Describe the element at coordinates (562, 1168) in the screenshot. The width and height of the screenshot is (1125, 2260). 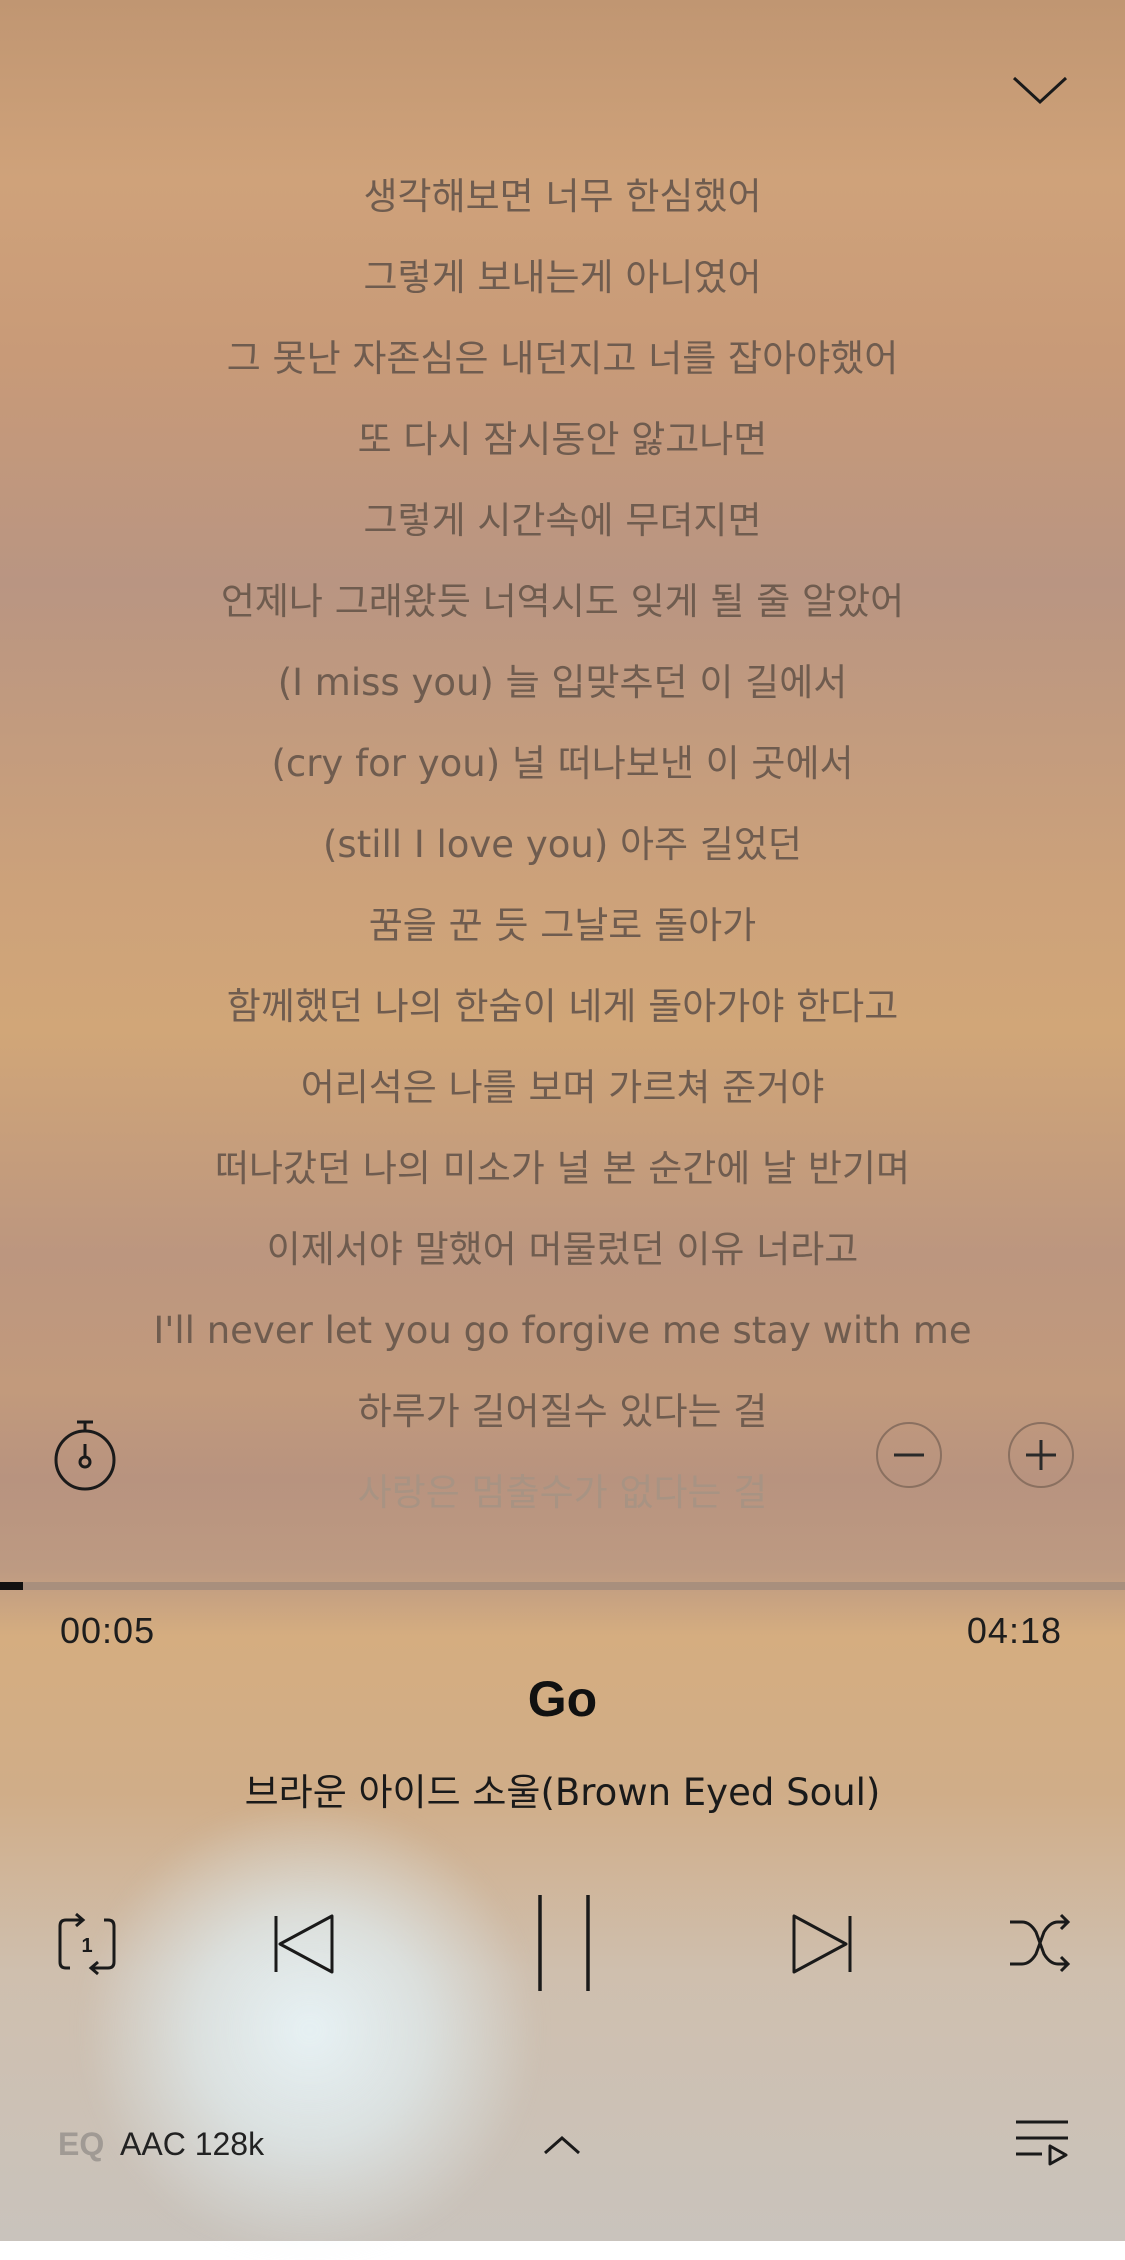
I see `lyric-line: 떠나갔던 나의 미소가 널 본 순간에 날 반기며` at that location.